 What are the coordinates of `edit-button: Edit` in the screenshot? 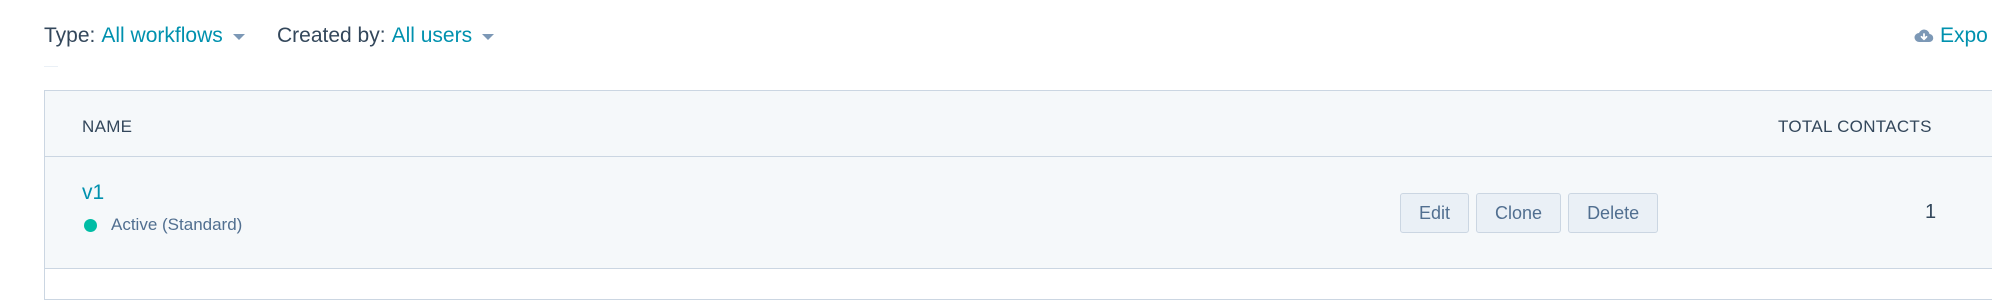 It's located at (1435, 213).